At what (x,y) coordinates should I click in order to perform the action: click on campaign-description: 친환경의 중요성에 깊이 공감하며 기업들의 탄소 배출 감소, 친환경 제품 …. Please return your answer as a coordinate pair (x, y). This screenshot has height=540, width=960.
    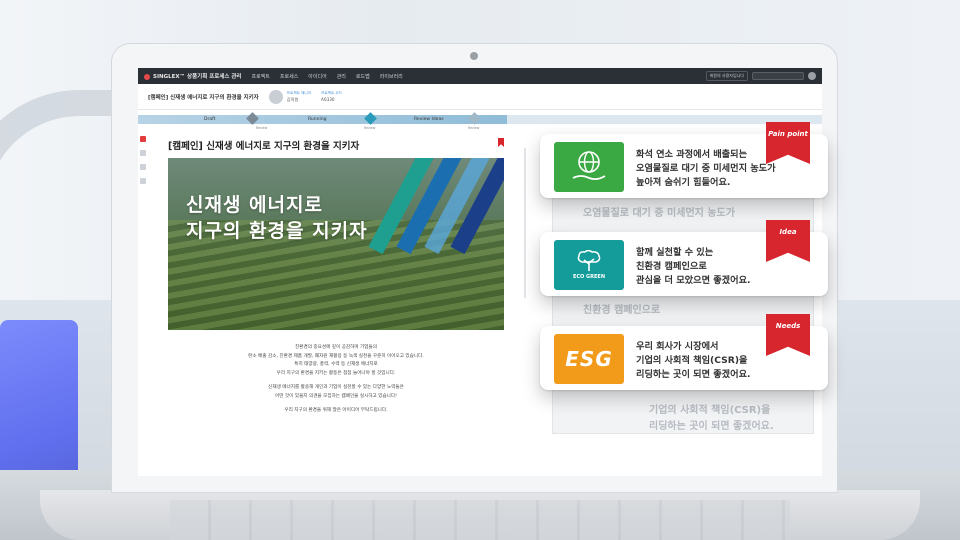
    Looking at the image, I should click on (336, 380).